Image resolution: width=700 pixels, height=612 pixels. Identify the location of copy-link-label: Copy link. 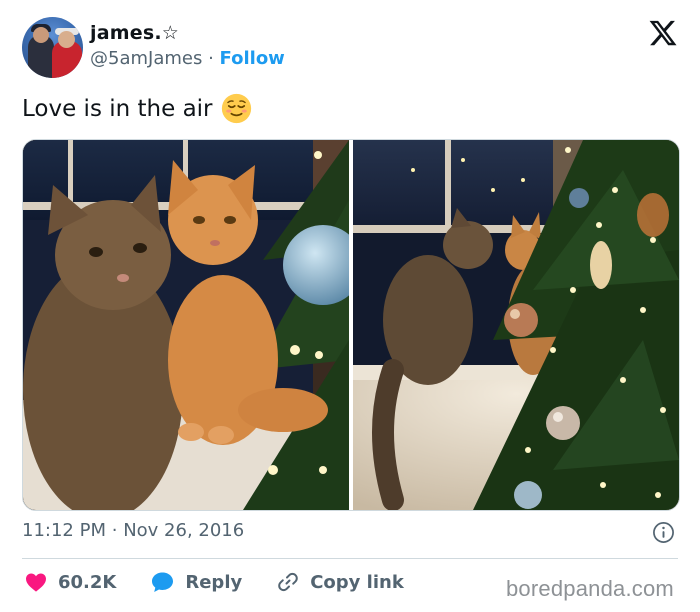
(357, 582).